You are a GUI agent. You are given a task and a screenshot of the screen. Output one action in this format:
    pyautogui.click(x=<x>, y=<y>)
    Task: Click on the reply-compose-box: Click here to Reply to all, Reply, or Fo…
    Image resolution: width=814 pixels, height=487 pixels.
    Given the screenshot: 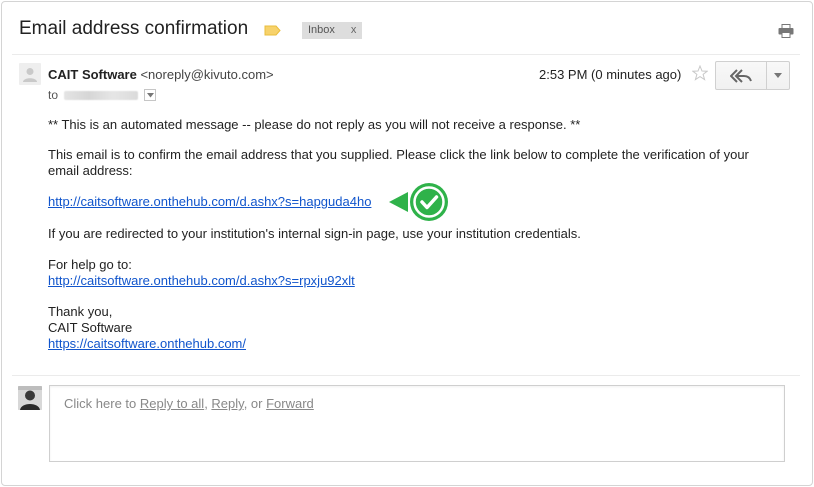 What is the action you would take?
    pyautogui.click(x=417, y=423)
    